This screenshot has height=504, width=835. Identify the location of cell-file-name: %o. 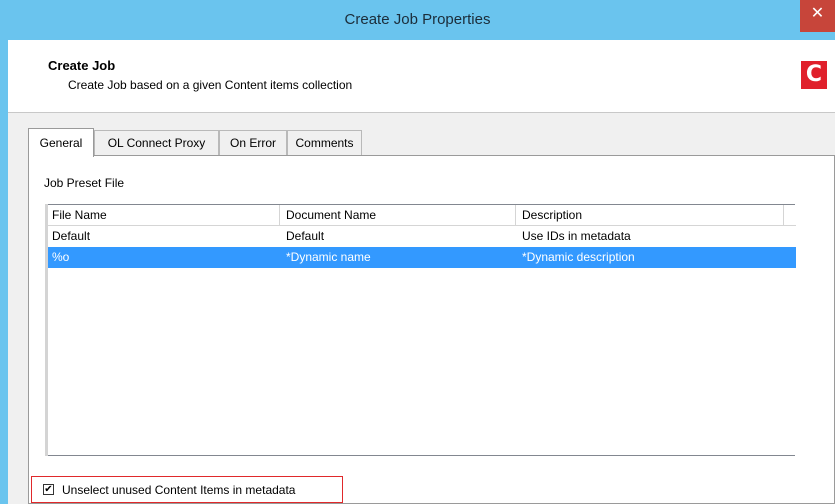
(61, 257).